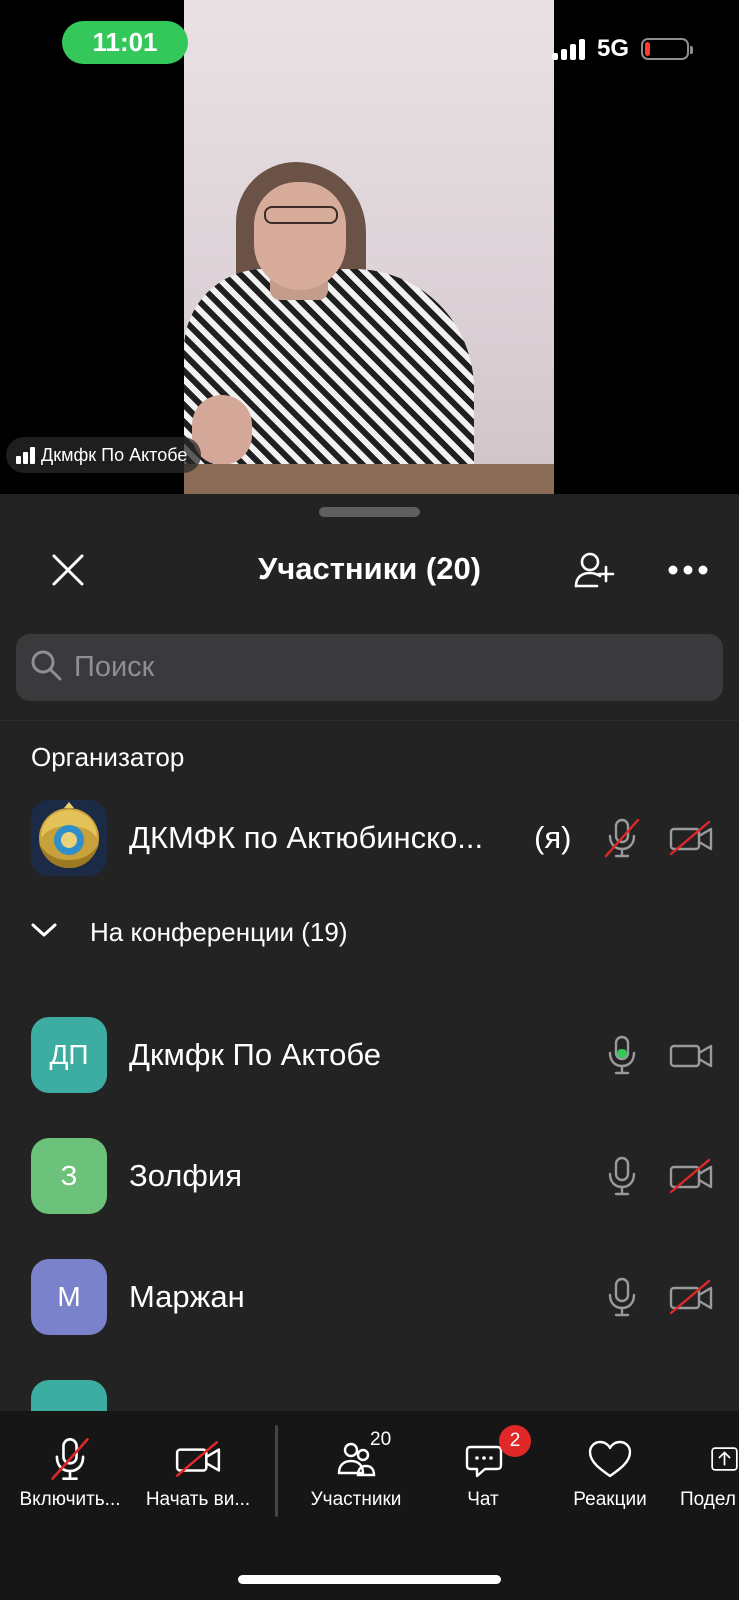 The height and width of the screenshot is (1600, 739). What do you see at coordinates (69, 1176) in the screenshot?
I see `avatar: З` at bounding box center [69, 1176].